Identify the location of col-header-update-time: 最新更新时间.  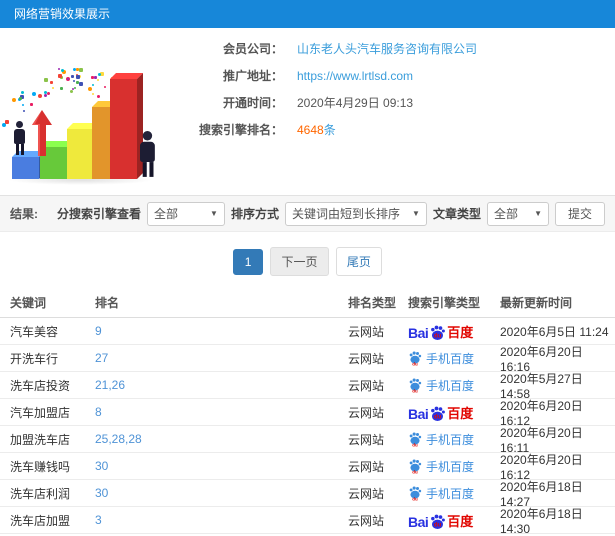
(536, 303).